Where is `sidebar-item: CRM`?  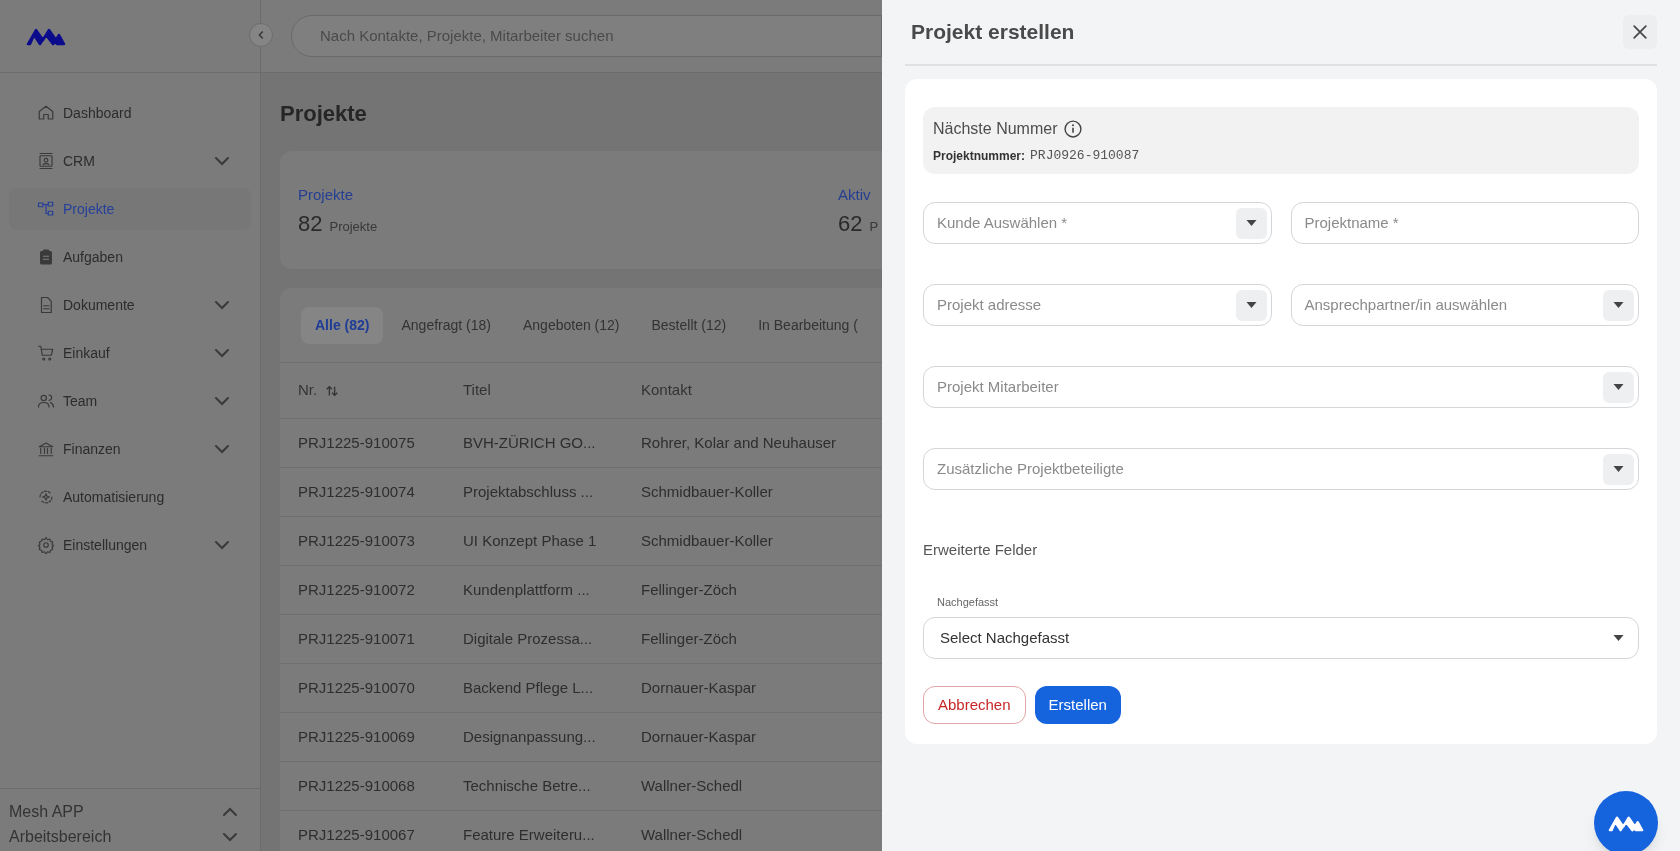
sidebar-item: CRM is located at coordinates (130, 161).